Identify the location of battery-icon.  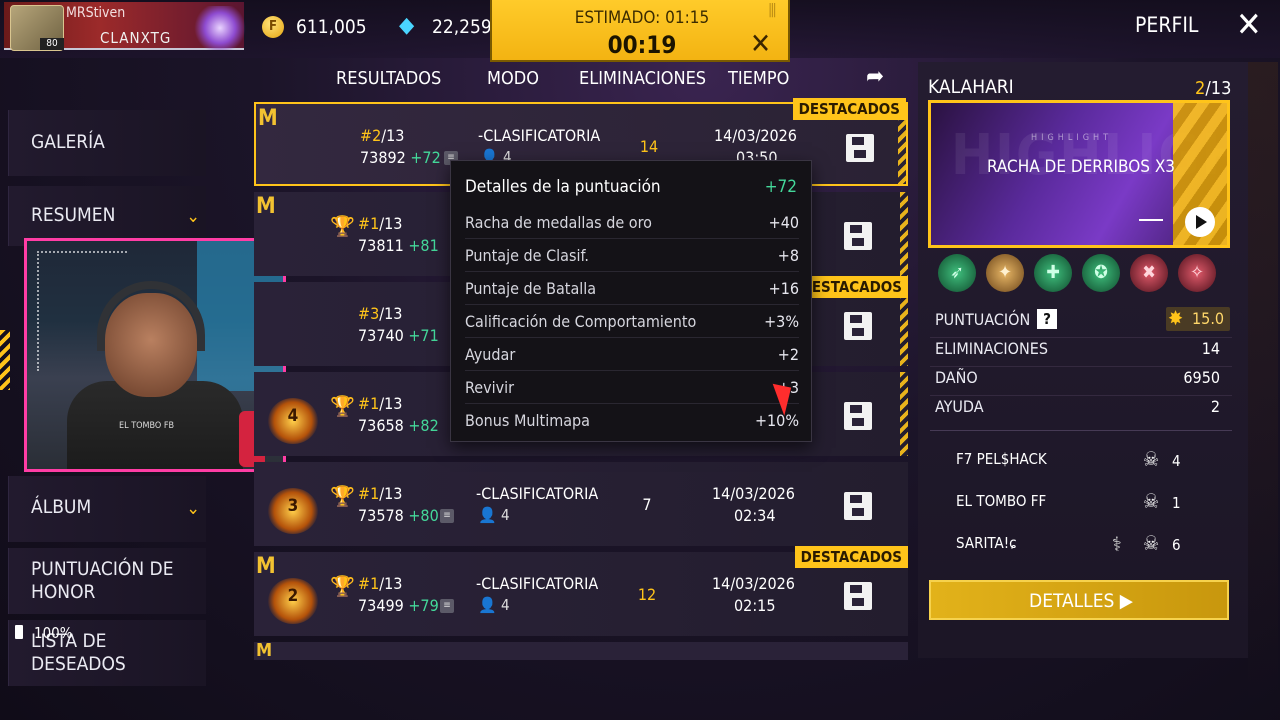
(19, 632).